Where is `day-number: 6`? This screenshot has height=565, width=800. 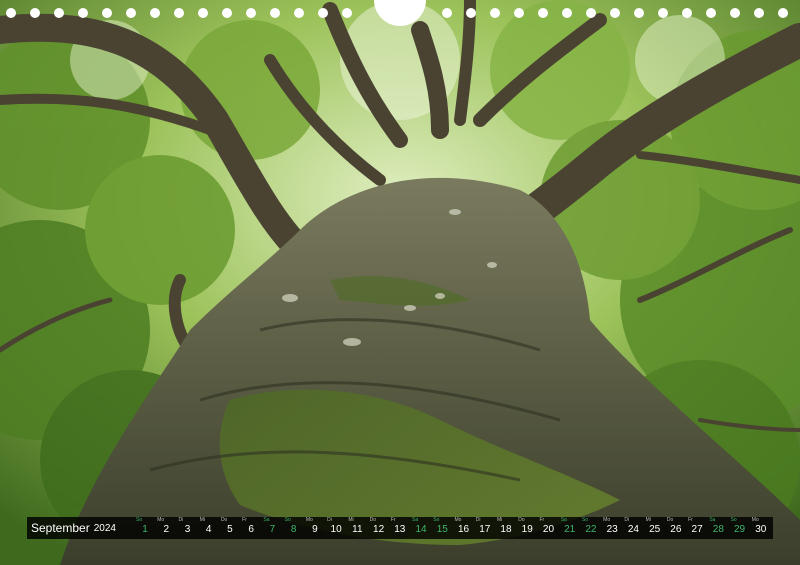 day-number: 6 is located at coordinates (251, 529).